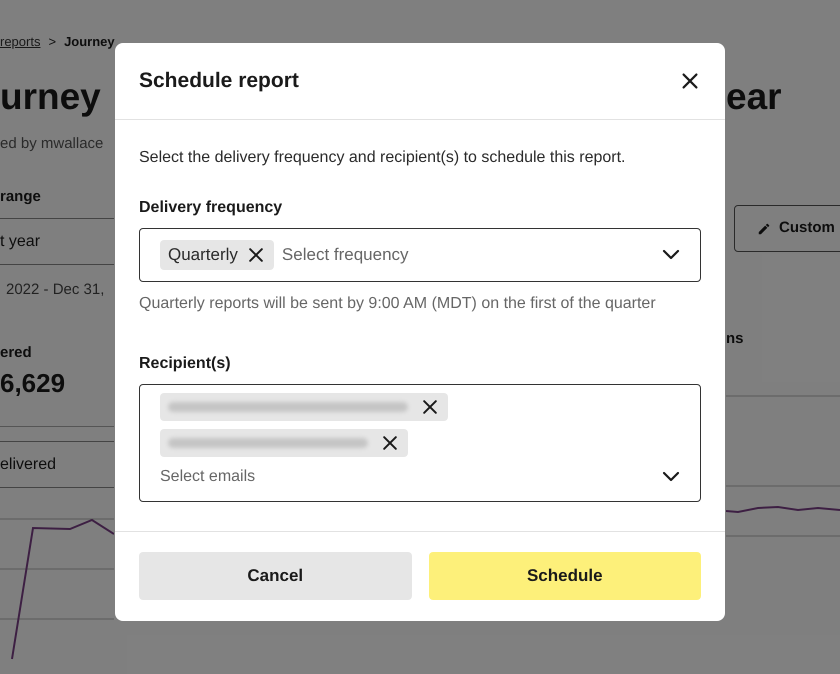 The width and height of the screenshot is (840, 674). I want to click on custom-button: Custom, so click(787, 228).